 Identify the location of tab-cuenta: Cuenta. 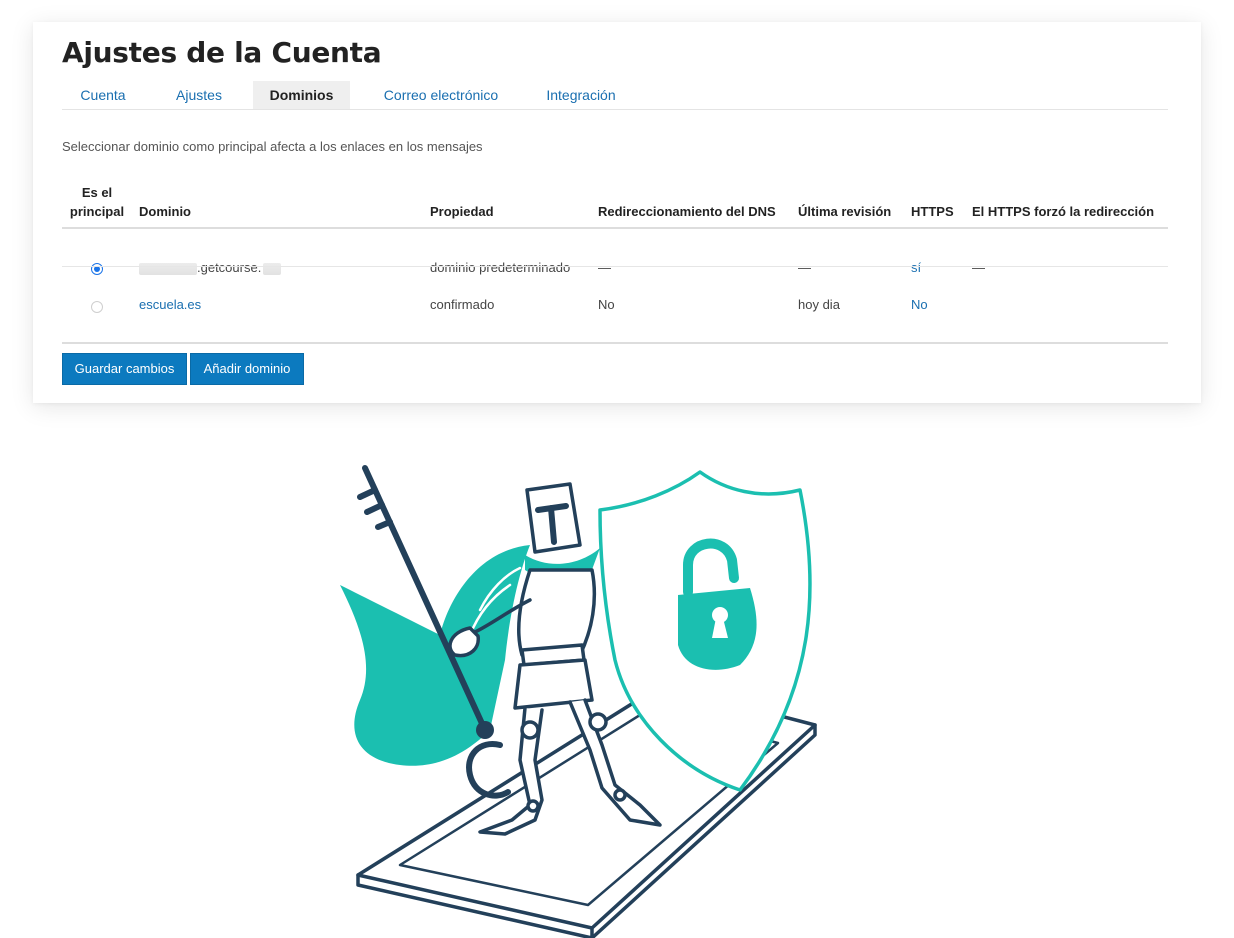
(103, 95).